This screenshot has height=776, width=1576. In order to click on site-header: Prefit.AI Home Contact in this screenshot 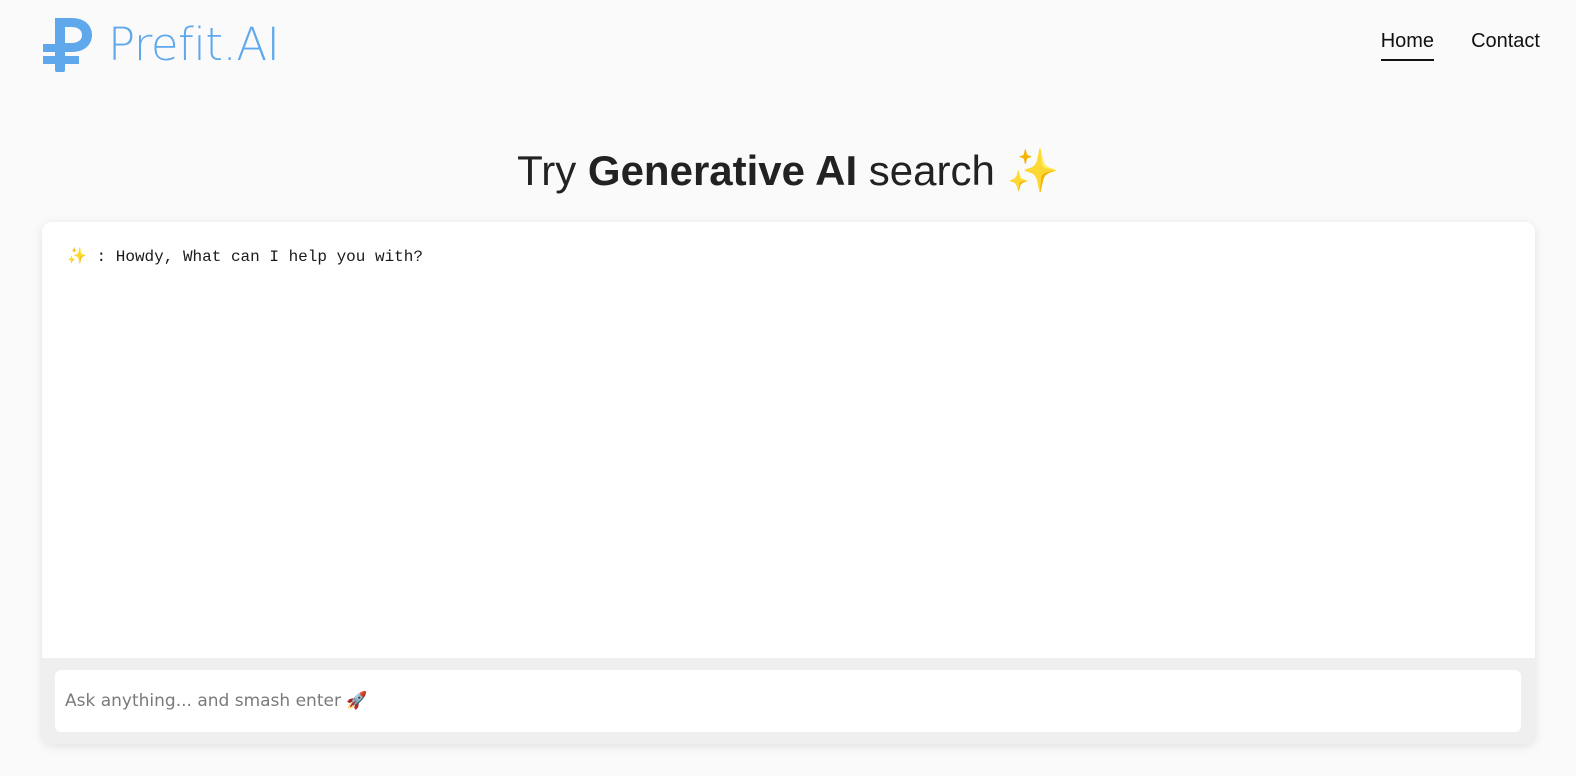, I will do `click(788, 45)`.